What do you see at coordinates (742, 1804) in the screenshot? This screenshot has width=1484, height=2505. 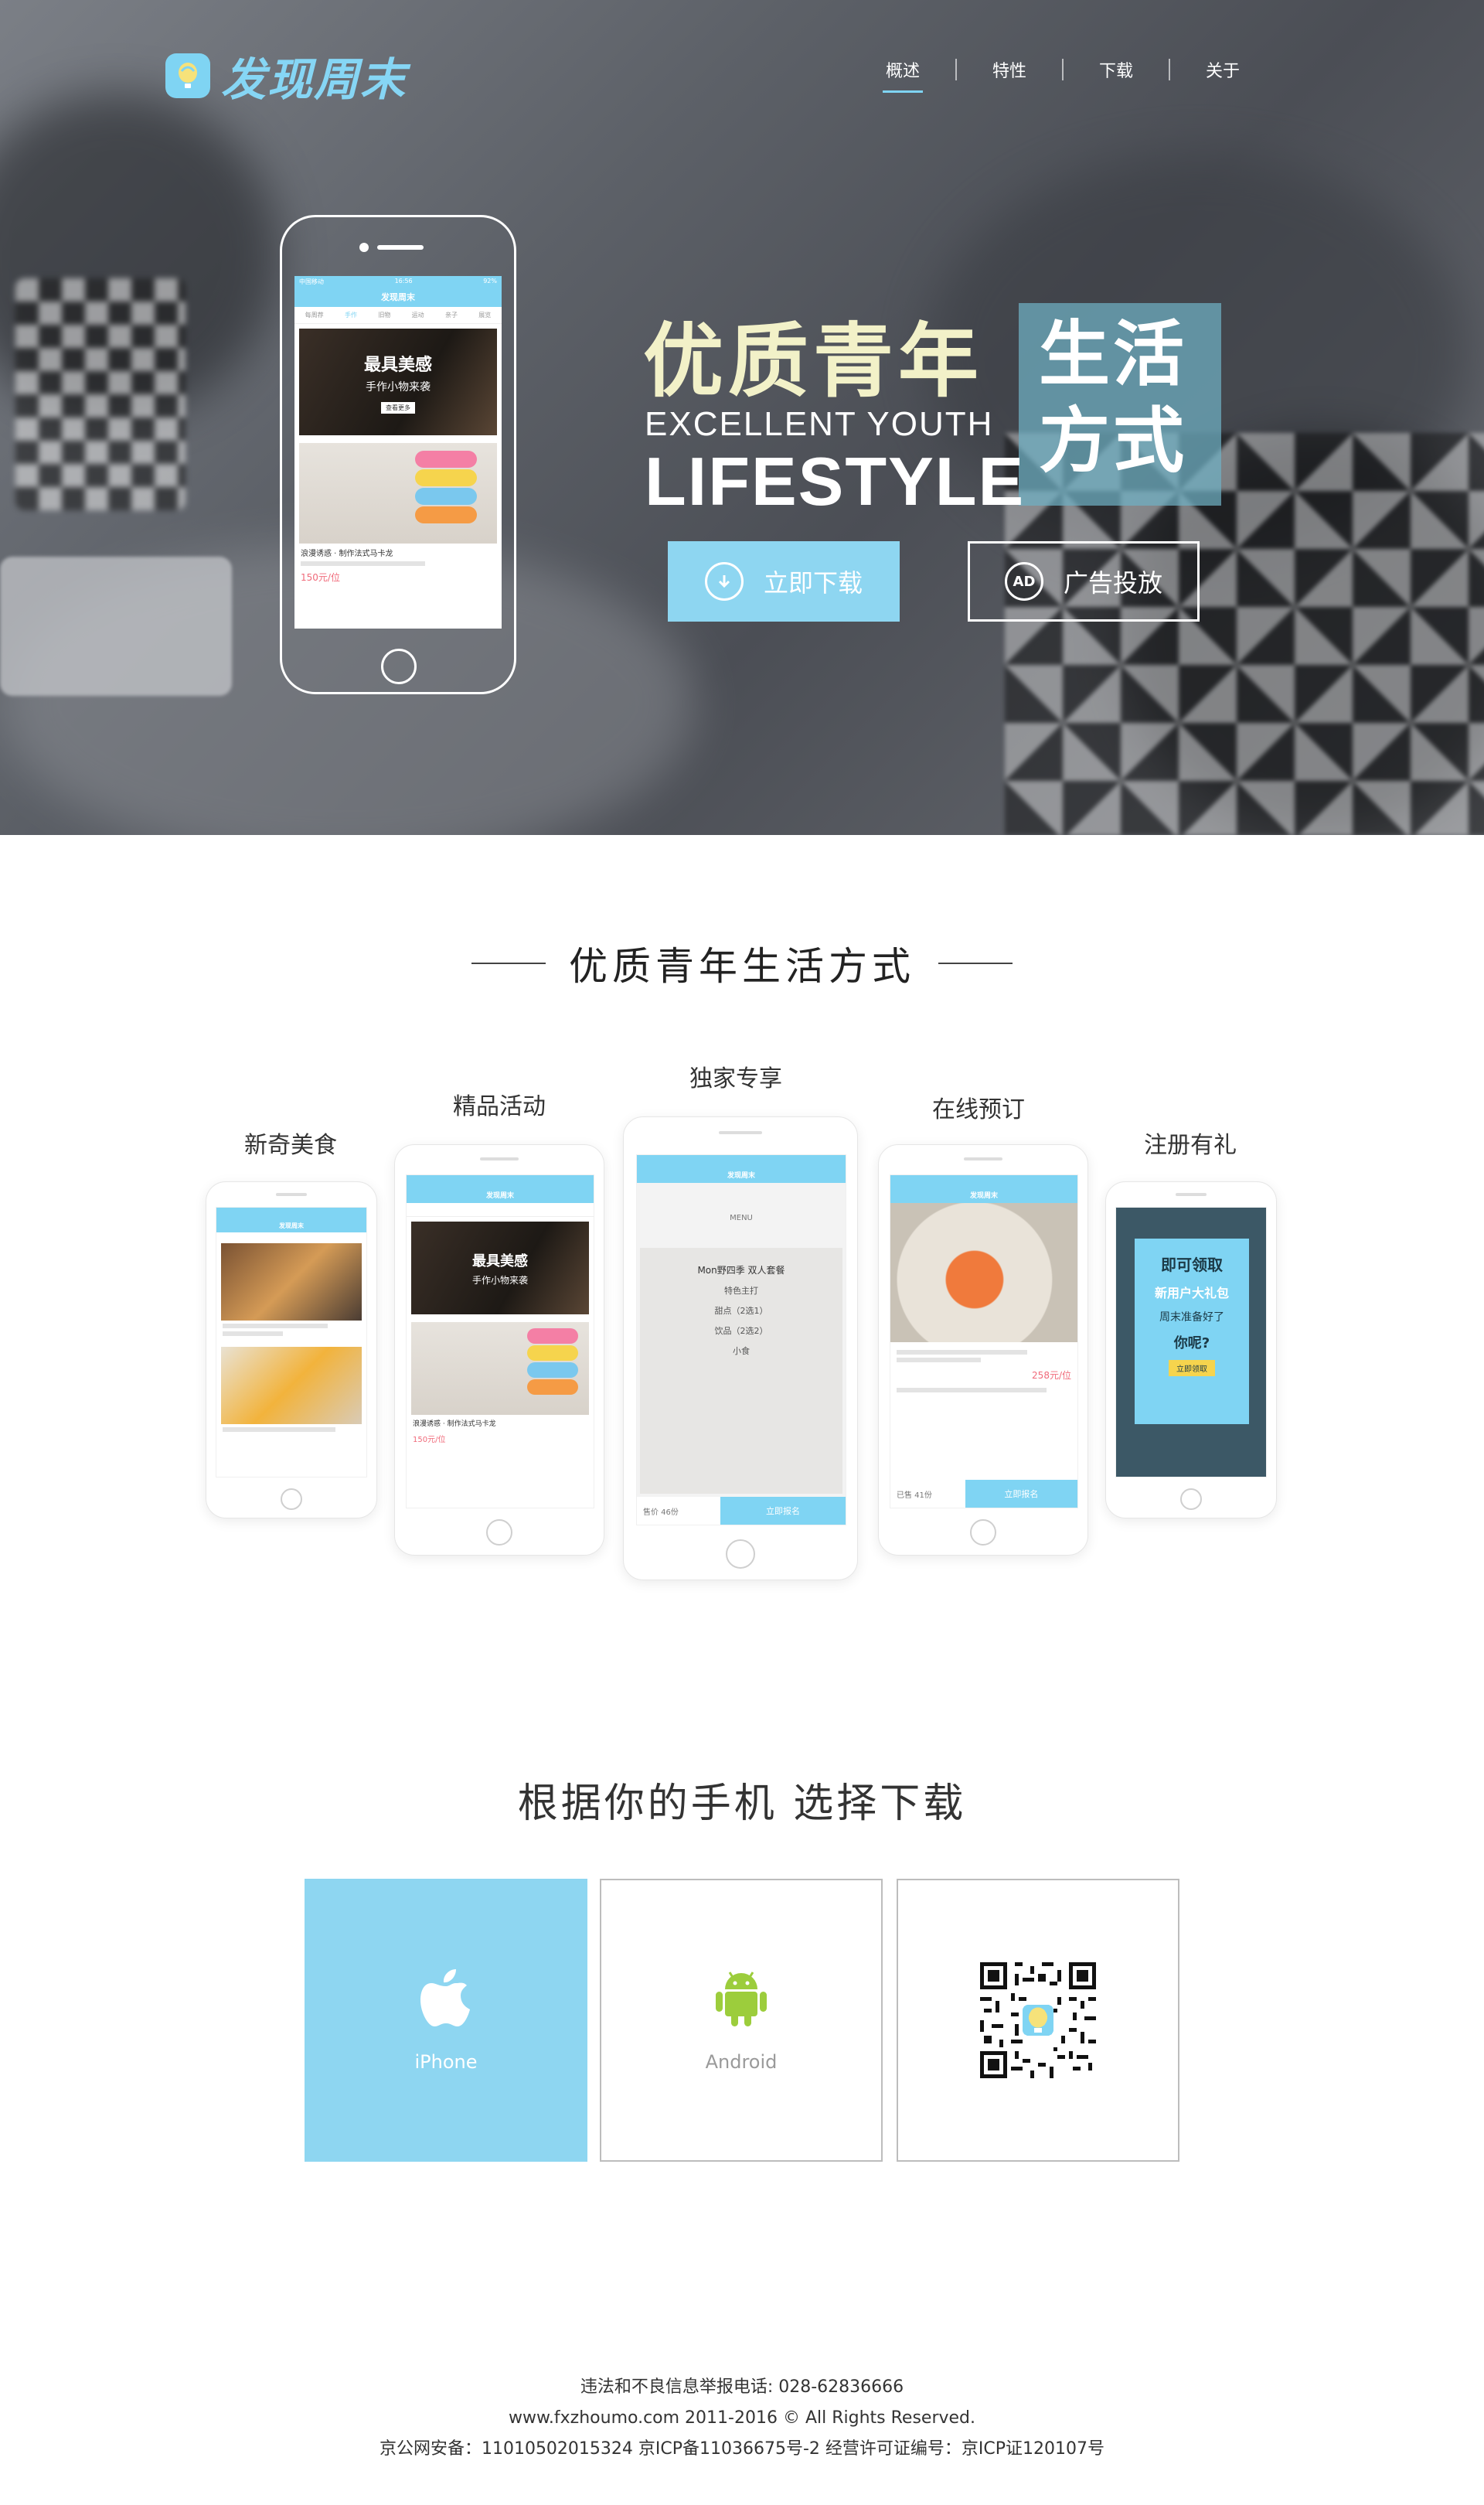 I see `download-heading: 根据你的手机 选择下载` at bounding box center [742, 1804].